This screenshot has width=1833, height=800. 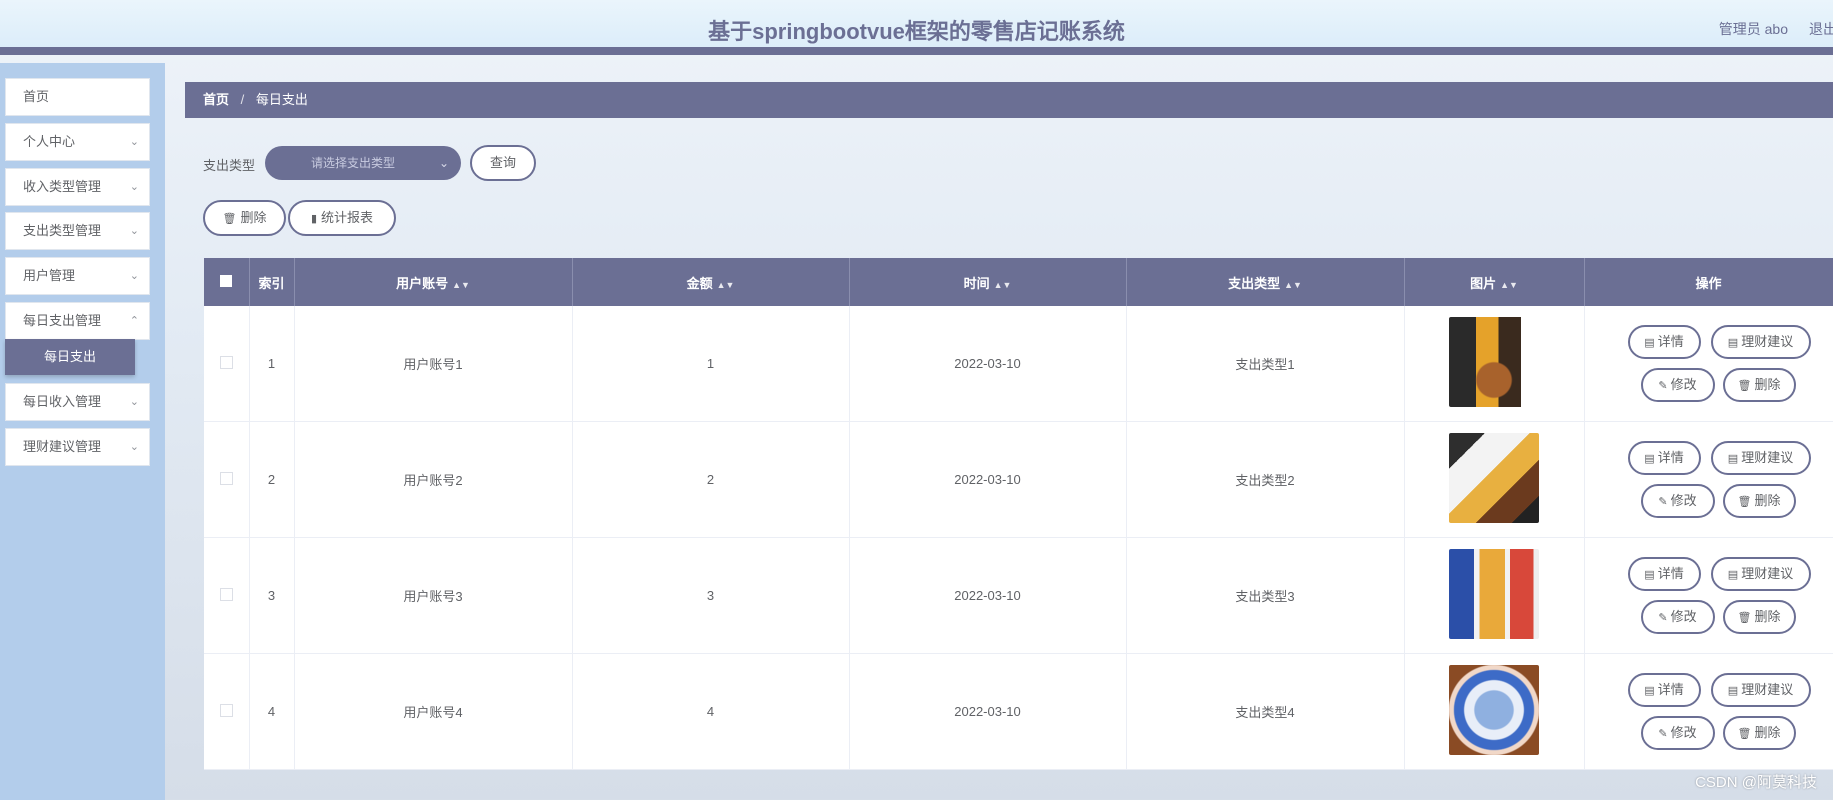 I want to click on col-type: 支出类型 ▲▼, so click(x=1265, y=282).